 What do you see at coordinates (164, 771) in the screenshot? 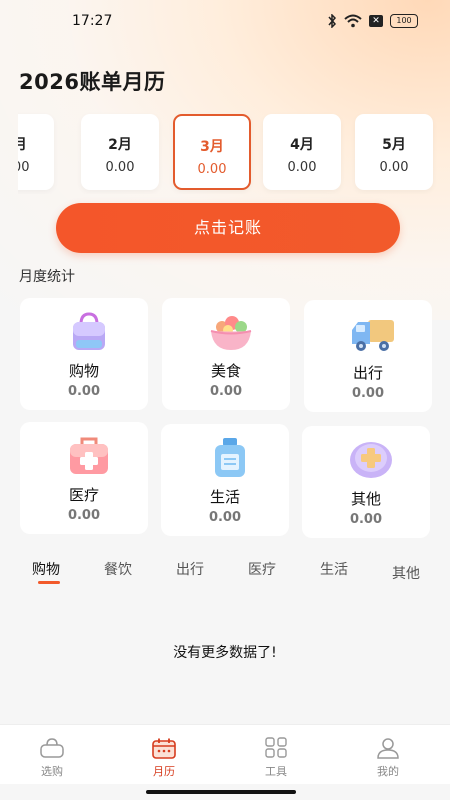
I see `nav-label: 月历` at bounding box center [164, 771].